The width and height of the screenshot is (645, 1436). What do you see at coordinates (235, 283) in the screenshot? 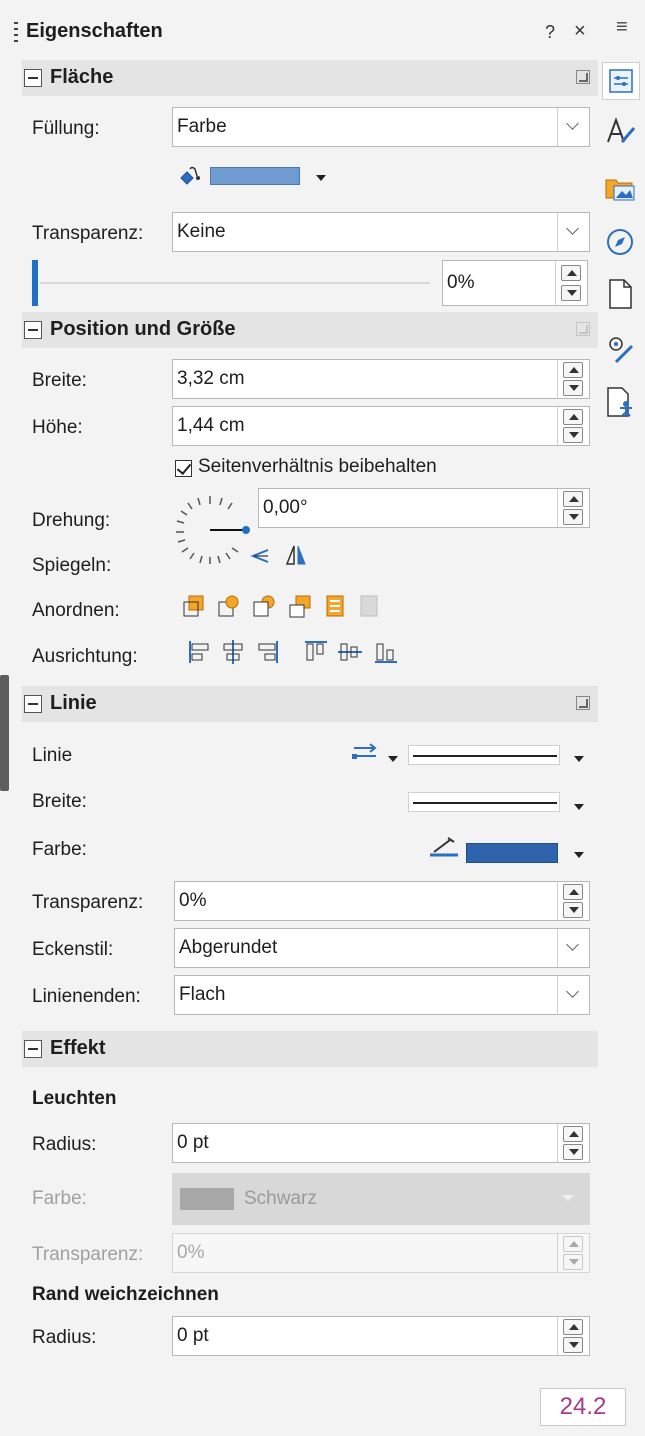
I see `transparency-slider-track` at bounding box center [235, 283].